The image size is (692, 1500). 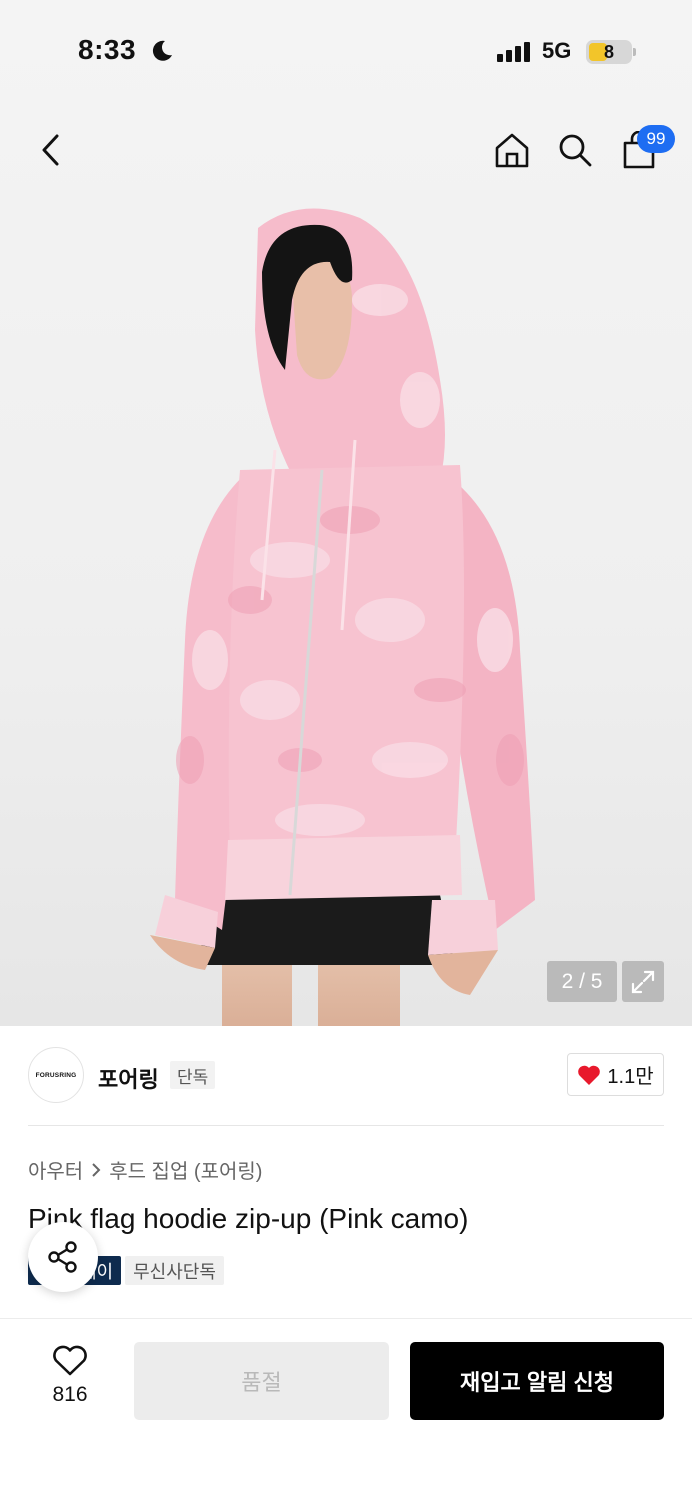 I want to click on back-button, so click(x=50, y=150).